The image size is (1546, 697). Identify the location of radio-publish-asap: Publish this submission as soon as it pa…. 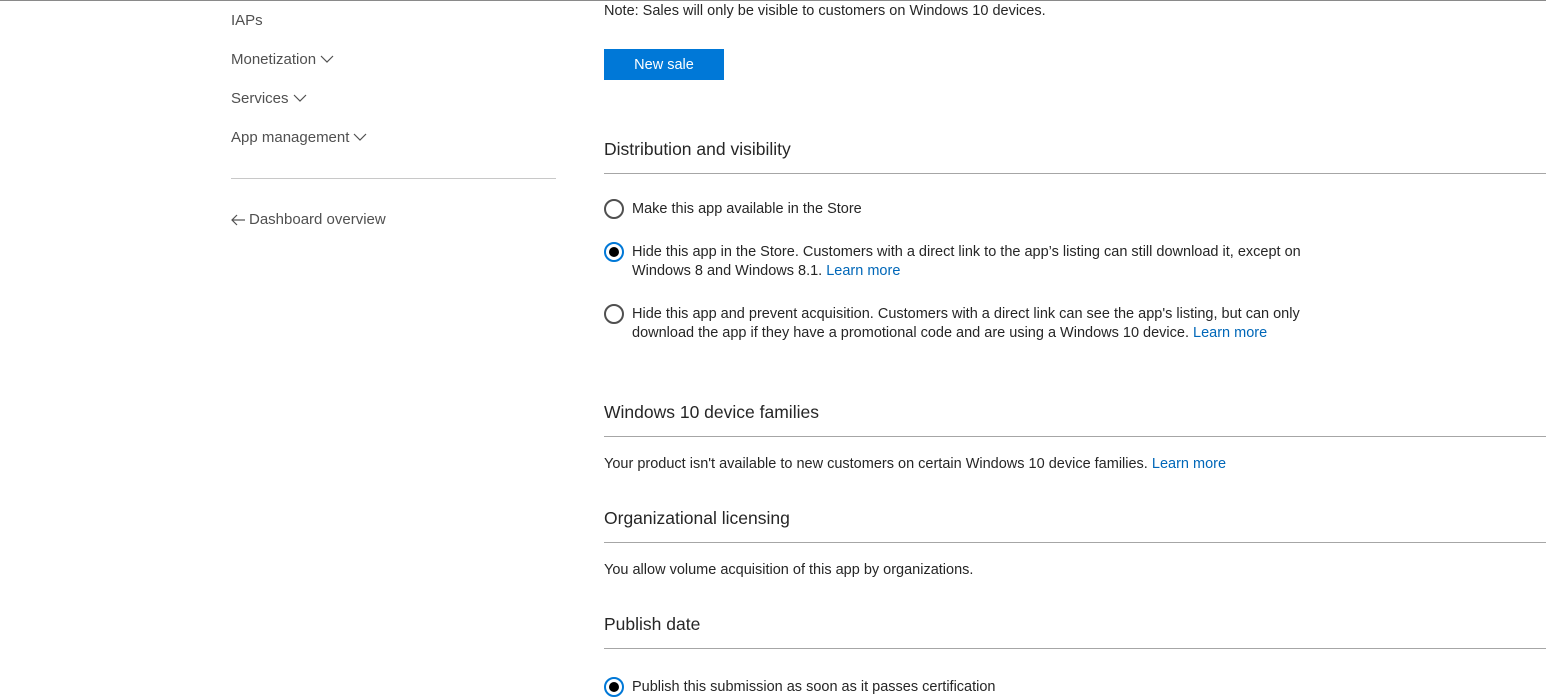
(964, 687).